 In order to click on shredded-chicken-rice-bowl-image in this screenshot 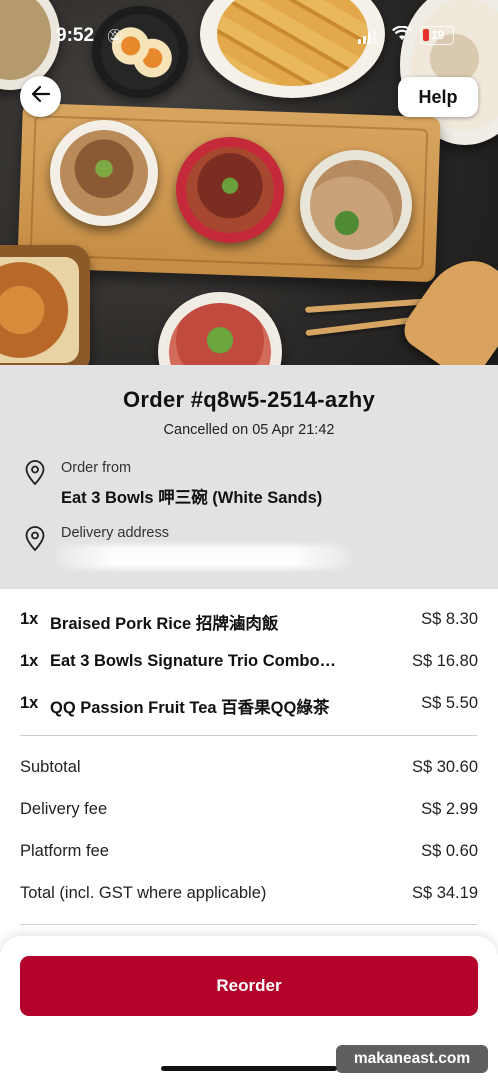, I will do `click(104, 173)`.